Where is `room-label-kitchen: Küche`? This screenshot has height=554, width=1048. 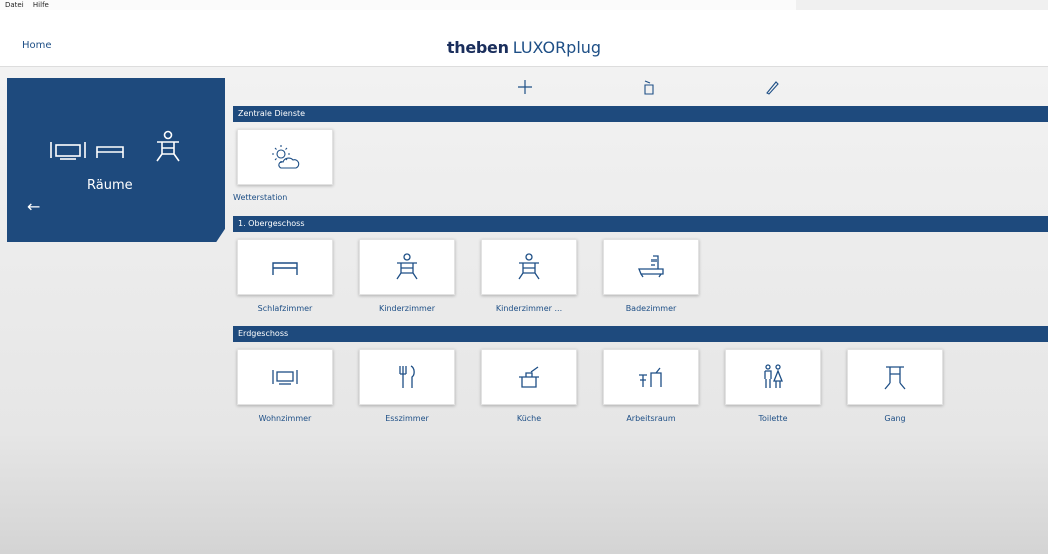 room-label-kitchen: Küche is located at coordinates (529, 418).